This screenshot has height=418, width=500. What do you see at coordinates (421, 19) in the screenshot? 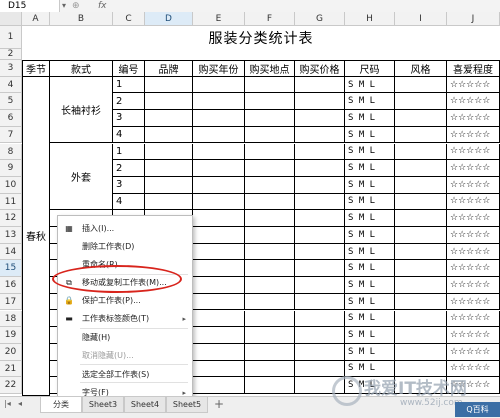
I see `column-header-i: I` at bounding box center [421, 19].